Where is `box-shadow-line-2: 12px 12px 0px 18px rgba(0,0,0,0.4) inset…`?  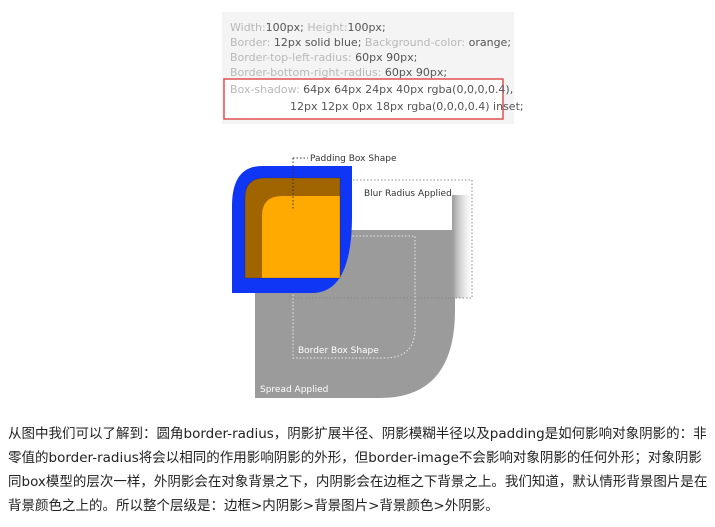 box-shadow-line-2: 12px 12px 0px 18px rgba(0,0,0,0.4) inset… is located at coordinates (407, 106).